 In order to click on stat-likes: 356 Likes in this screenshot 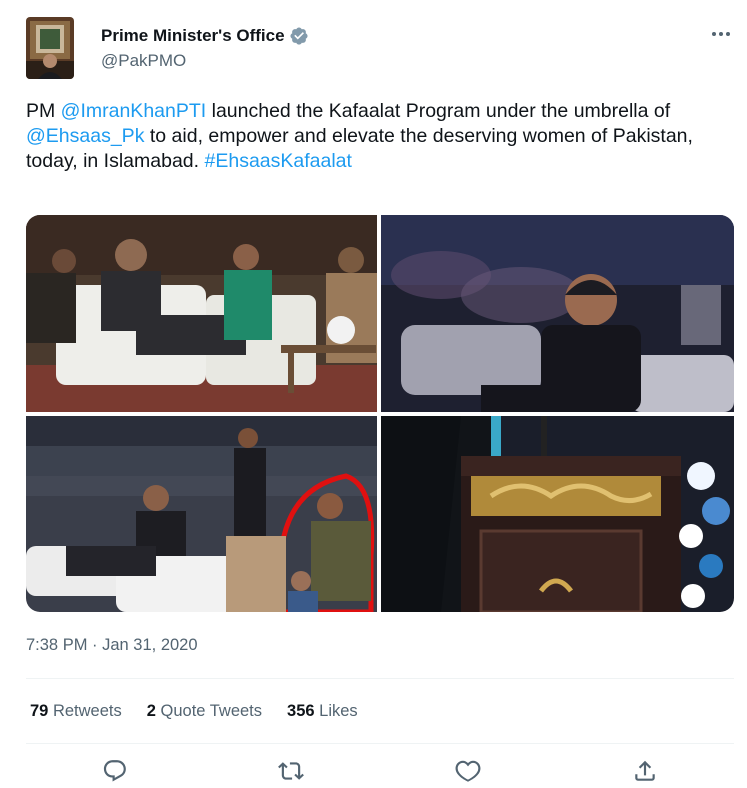, I will do `click(322, 711)`.